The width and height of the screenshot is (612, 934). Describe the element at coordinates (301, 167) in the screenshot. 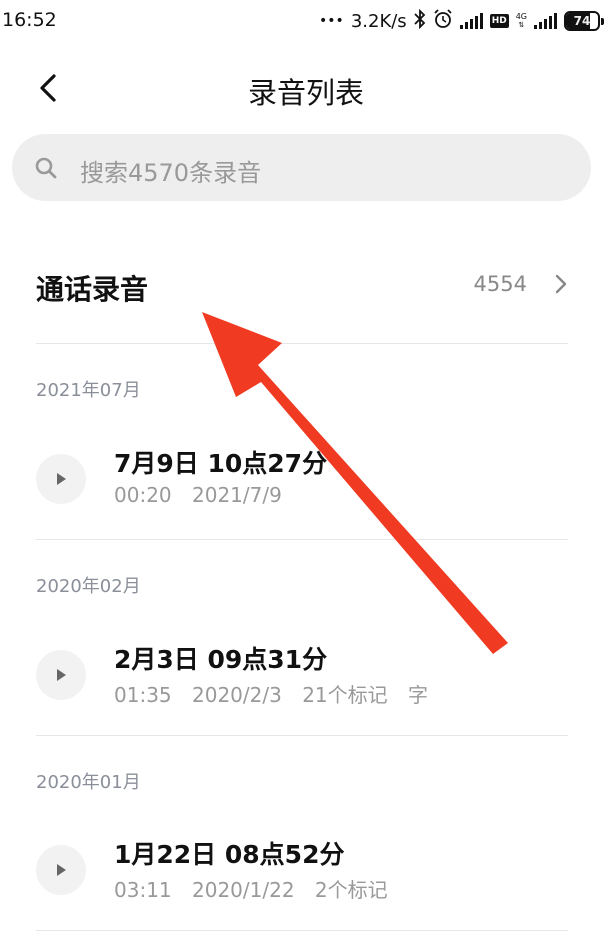

I see `search-input: 搜索4570条录音` at that location.